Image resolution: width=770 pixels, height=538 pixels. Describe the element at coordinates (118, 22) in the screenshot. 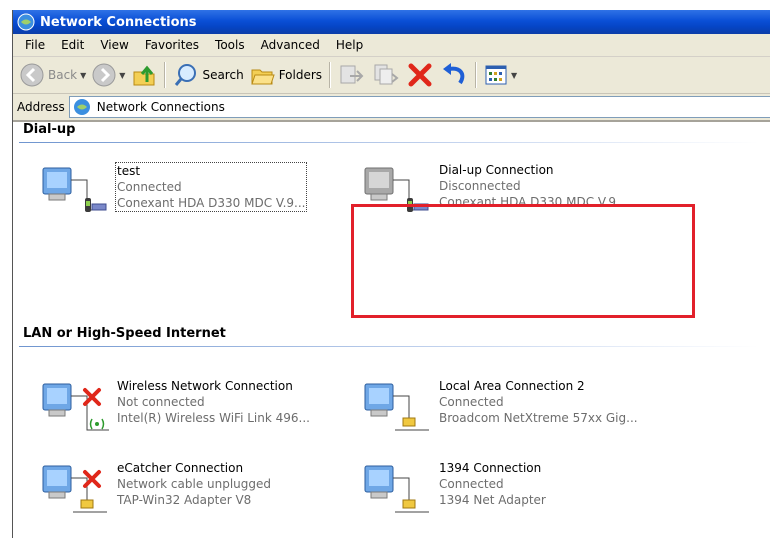

I see `window-title: Network Connections` at that location.